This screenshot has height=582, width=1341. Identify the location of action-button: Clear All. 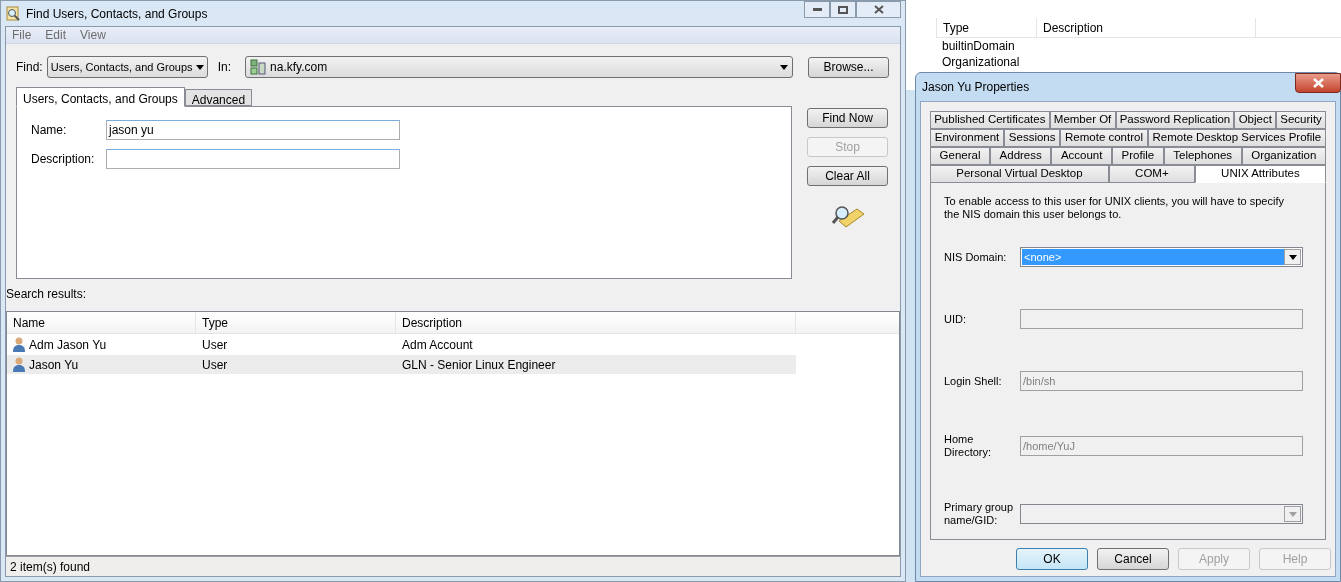
(847, 176).